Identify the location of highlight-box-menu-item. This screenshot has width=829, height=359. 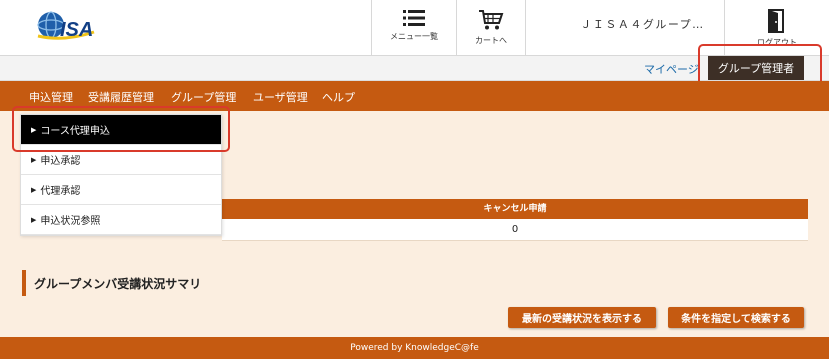
(121, 129).